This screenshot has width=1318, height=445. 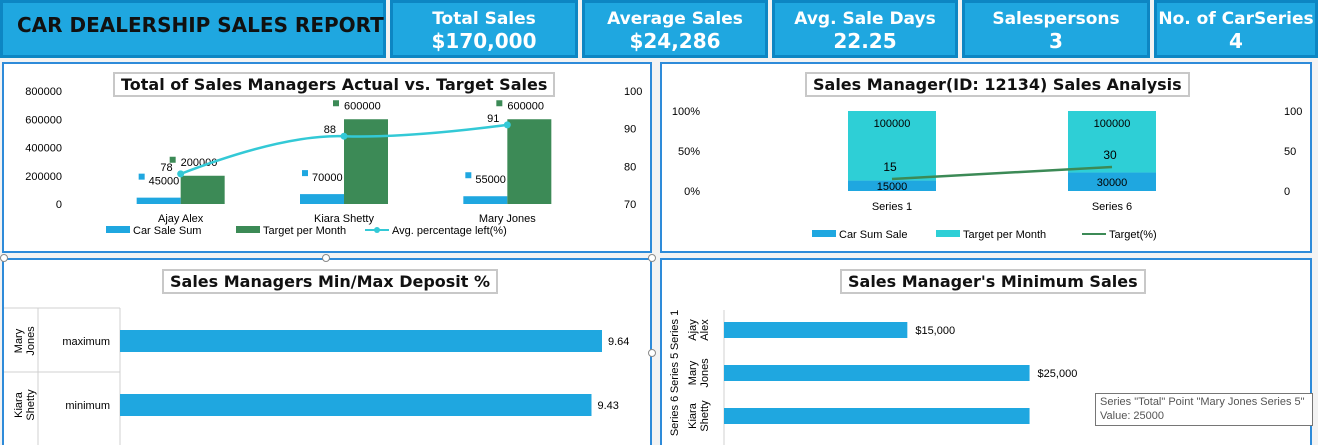 What do you see at coordinates (892, 187) in the screenshot?
I see `data-label: 15000` at bounding box center [892, 187].